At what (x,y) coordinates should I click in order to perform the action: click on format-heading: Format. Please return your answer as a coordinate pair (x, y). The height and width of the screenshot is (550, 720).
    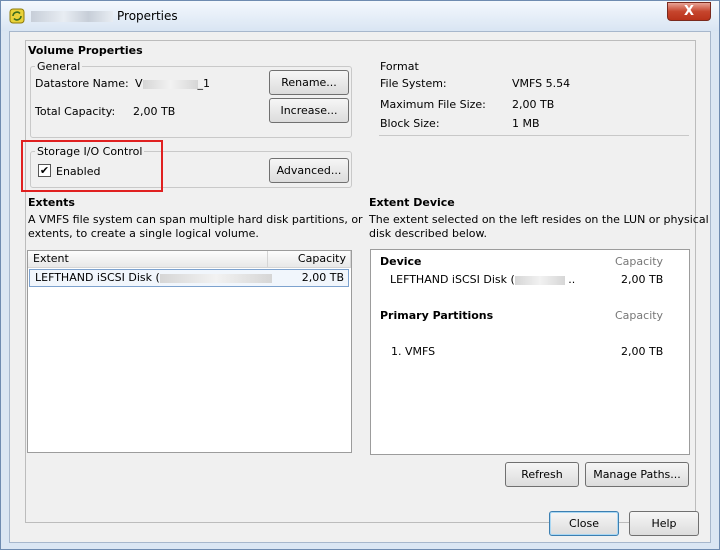
    Looking at the image, I should click on (399, 66).